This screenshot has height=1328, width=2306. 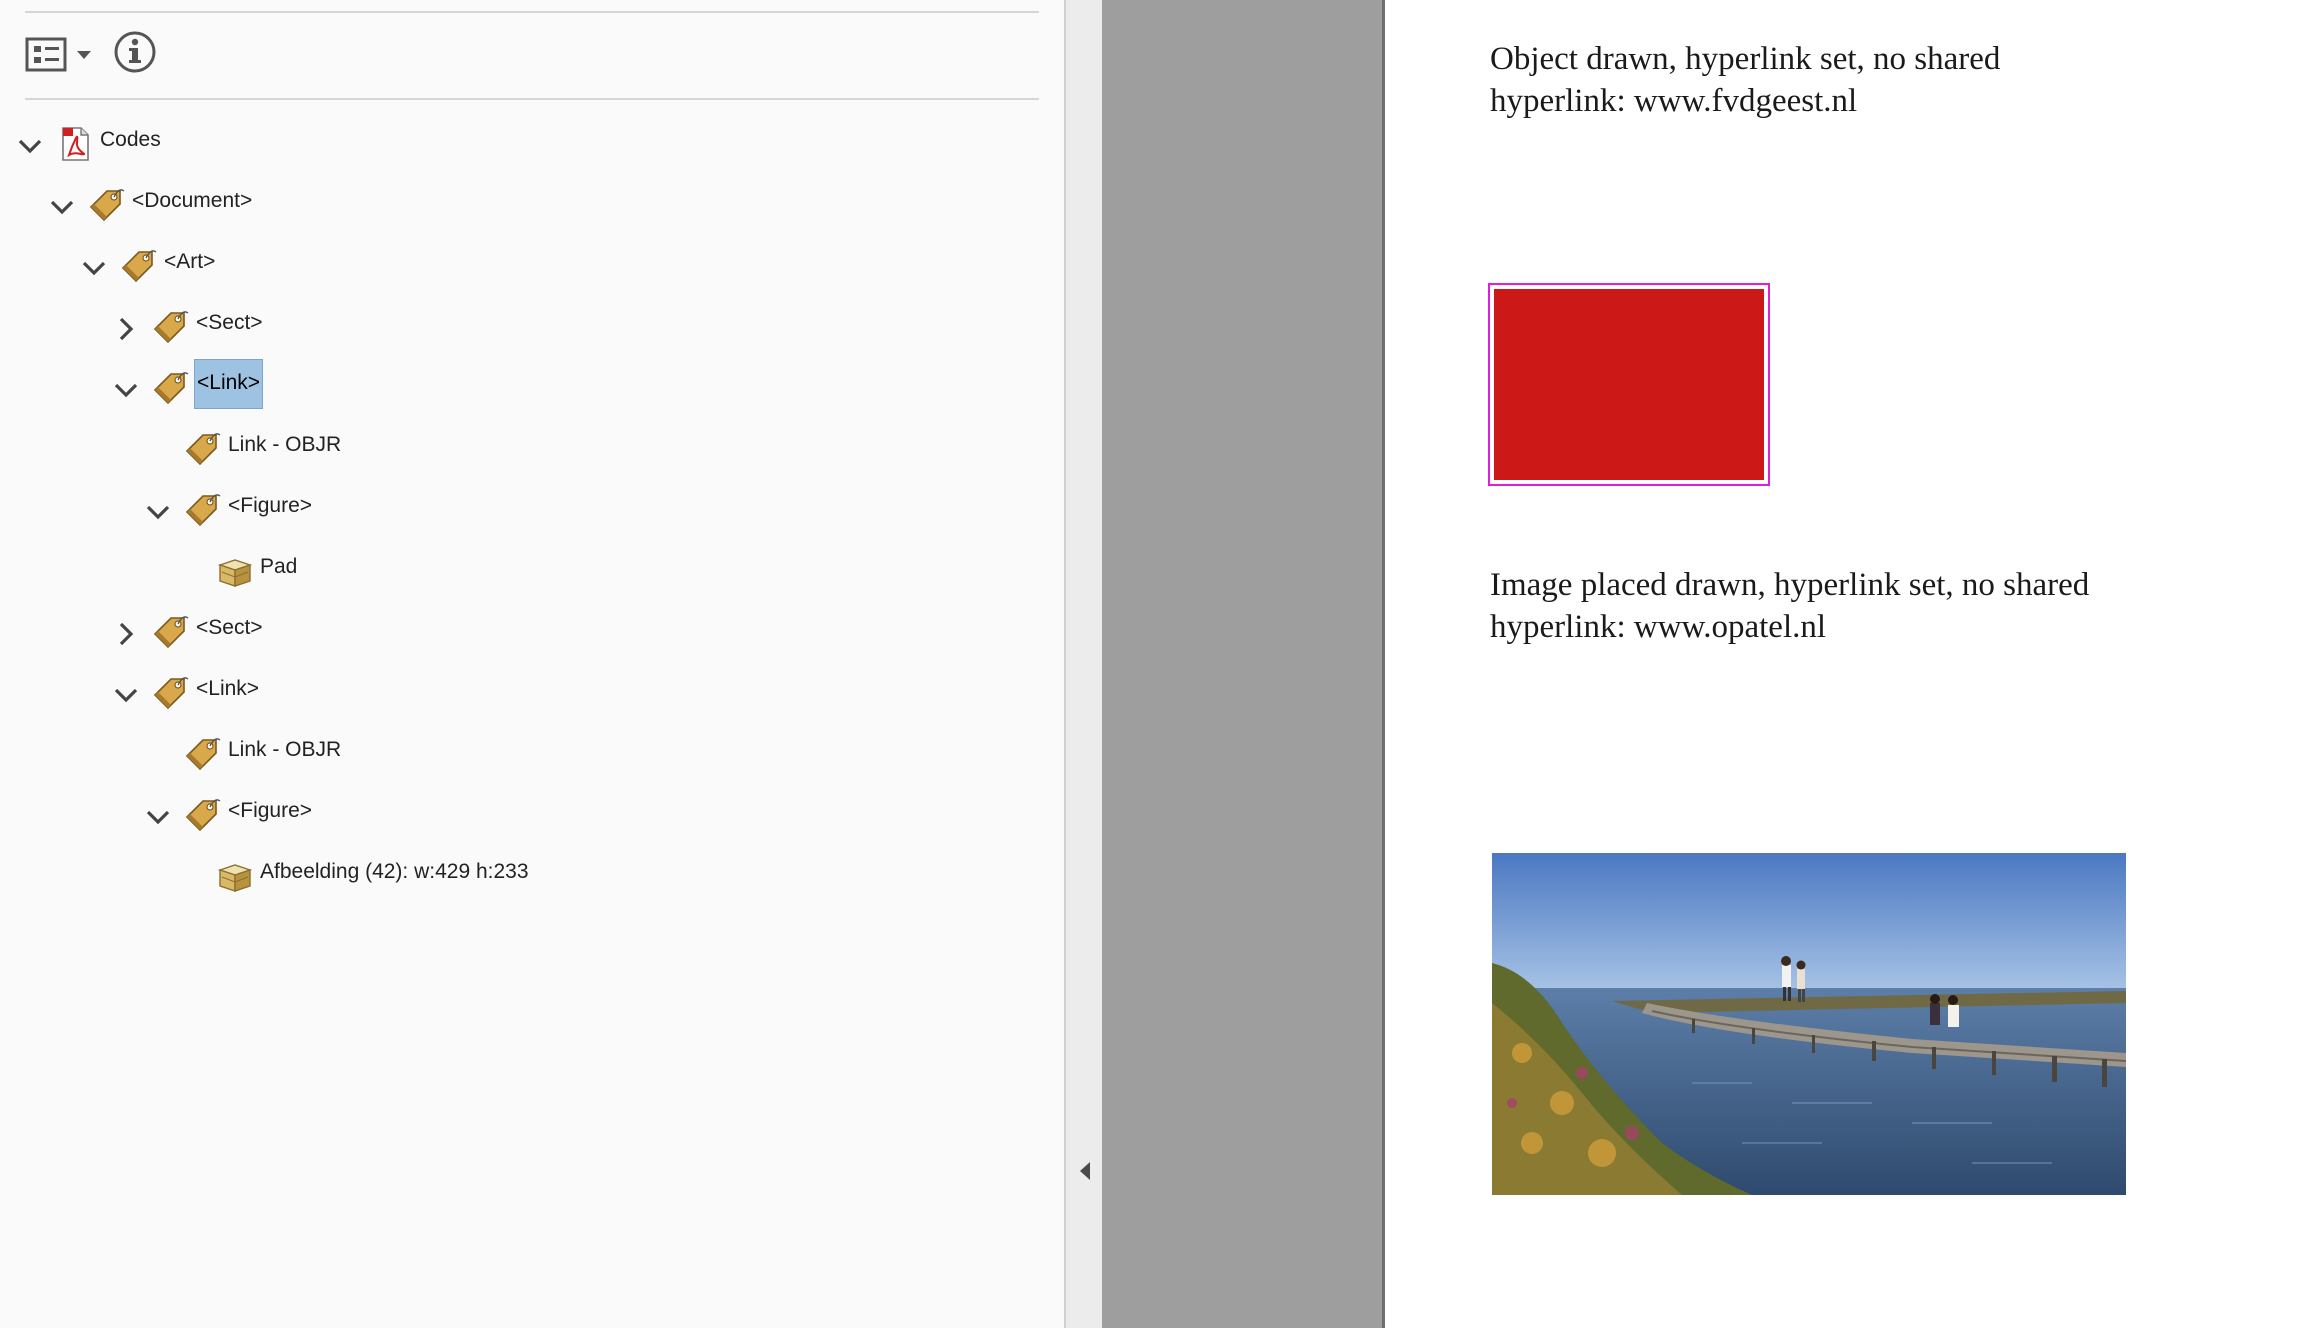 I want to click on tree-row: Afbeelding (42): w:429 h:233, so click(x=510, y=874).